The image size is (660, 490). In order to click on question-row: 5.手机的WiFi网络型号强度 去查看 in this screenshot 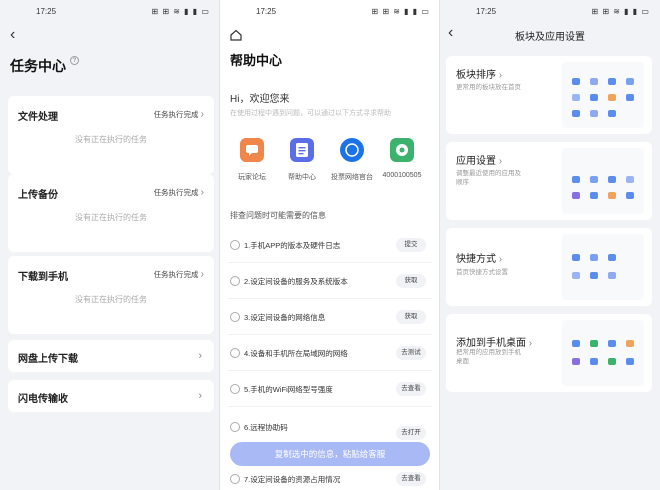, I will do `click(330, 390)`.